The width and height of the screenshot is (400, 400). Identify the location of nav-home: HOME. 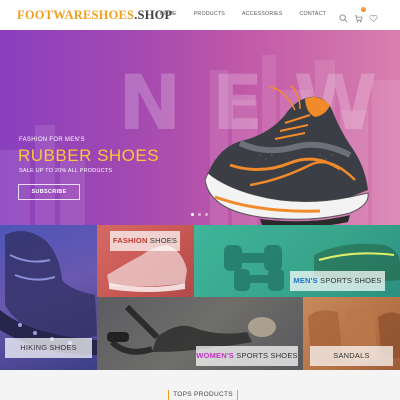
(168, 14).